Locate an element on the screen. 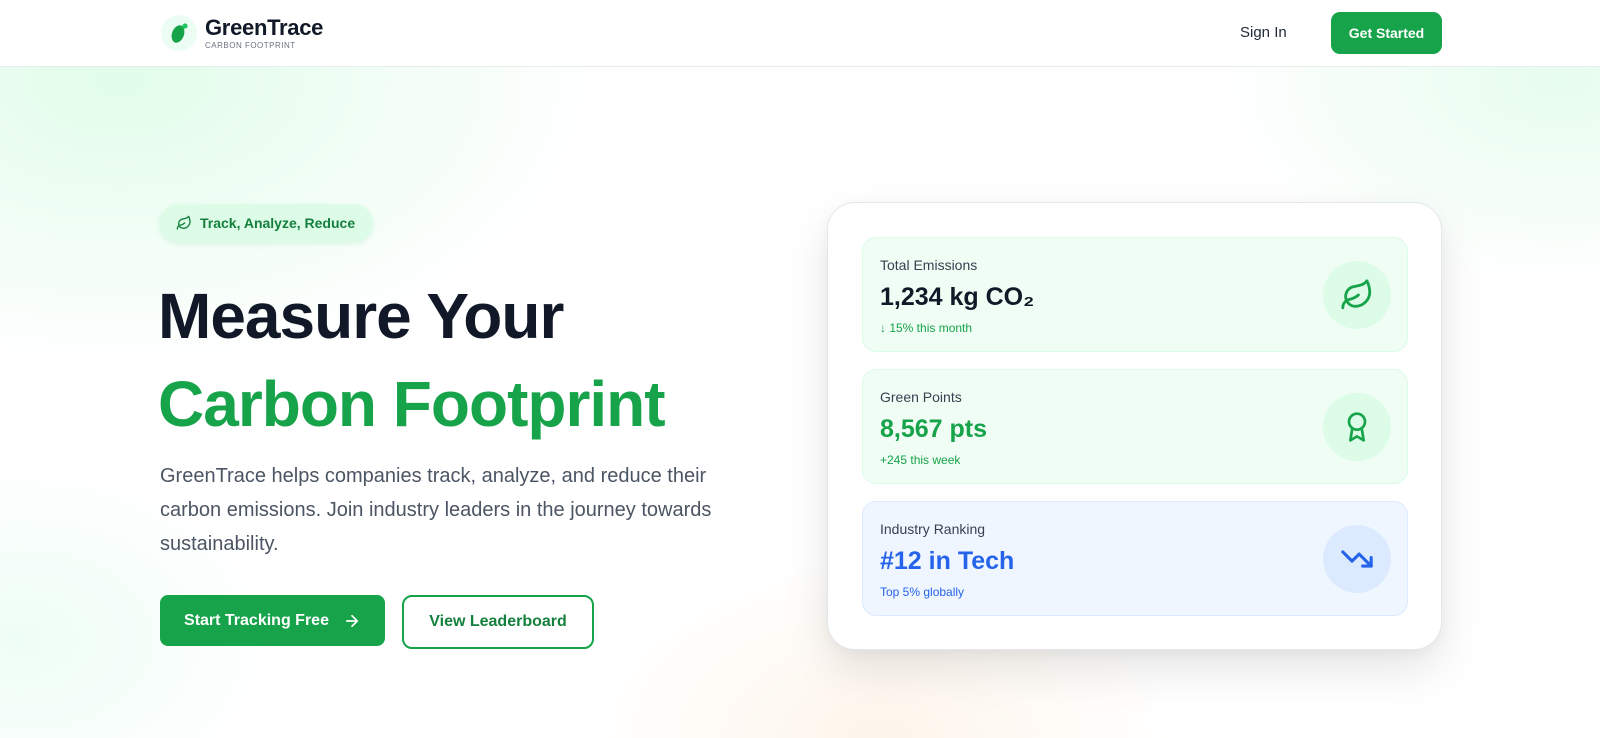 The width and height of the screenshot is (1600, 738). stat-note: Top 5% globally is located at coordinates (922, 592).